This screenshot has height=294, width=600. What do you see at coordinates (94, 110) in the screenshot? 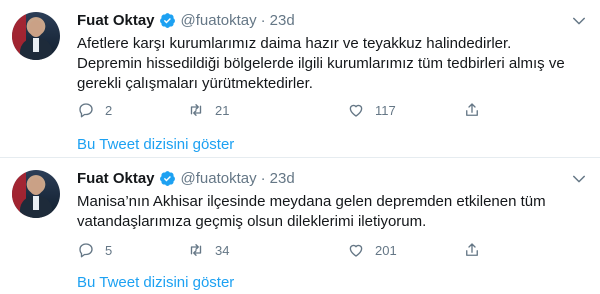
I see `reply-button: 2` at bounding box center [94, 110].